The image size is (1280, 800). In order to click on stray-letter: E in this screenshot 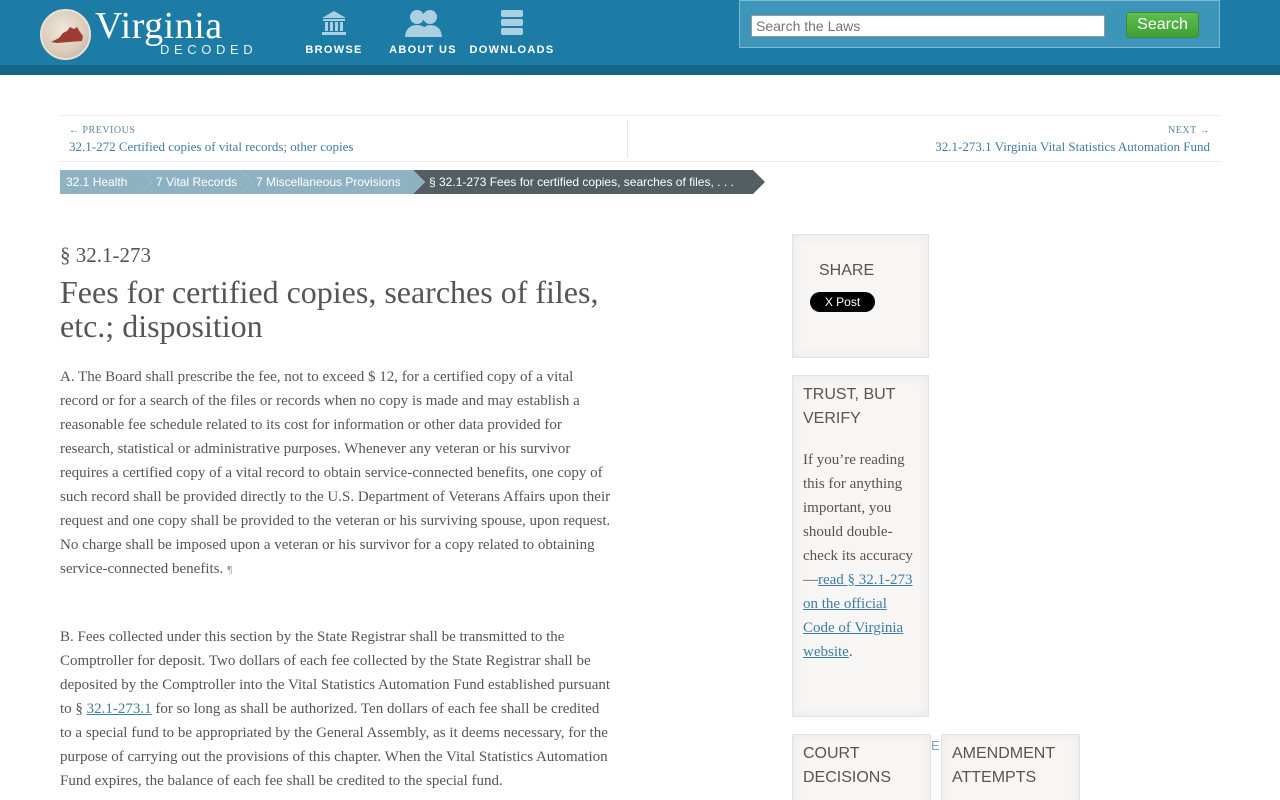, I will do `click(935, 745)`.